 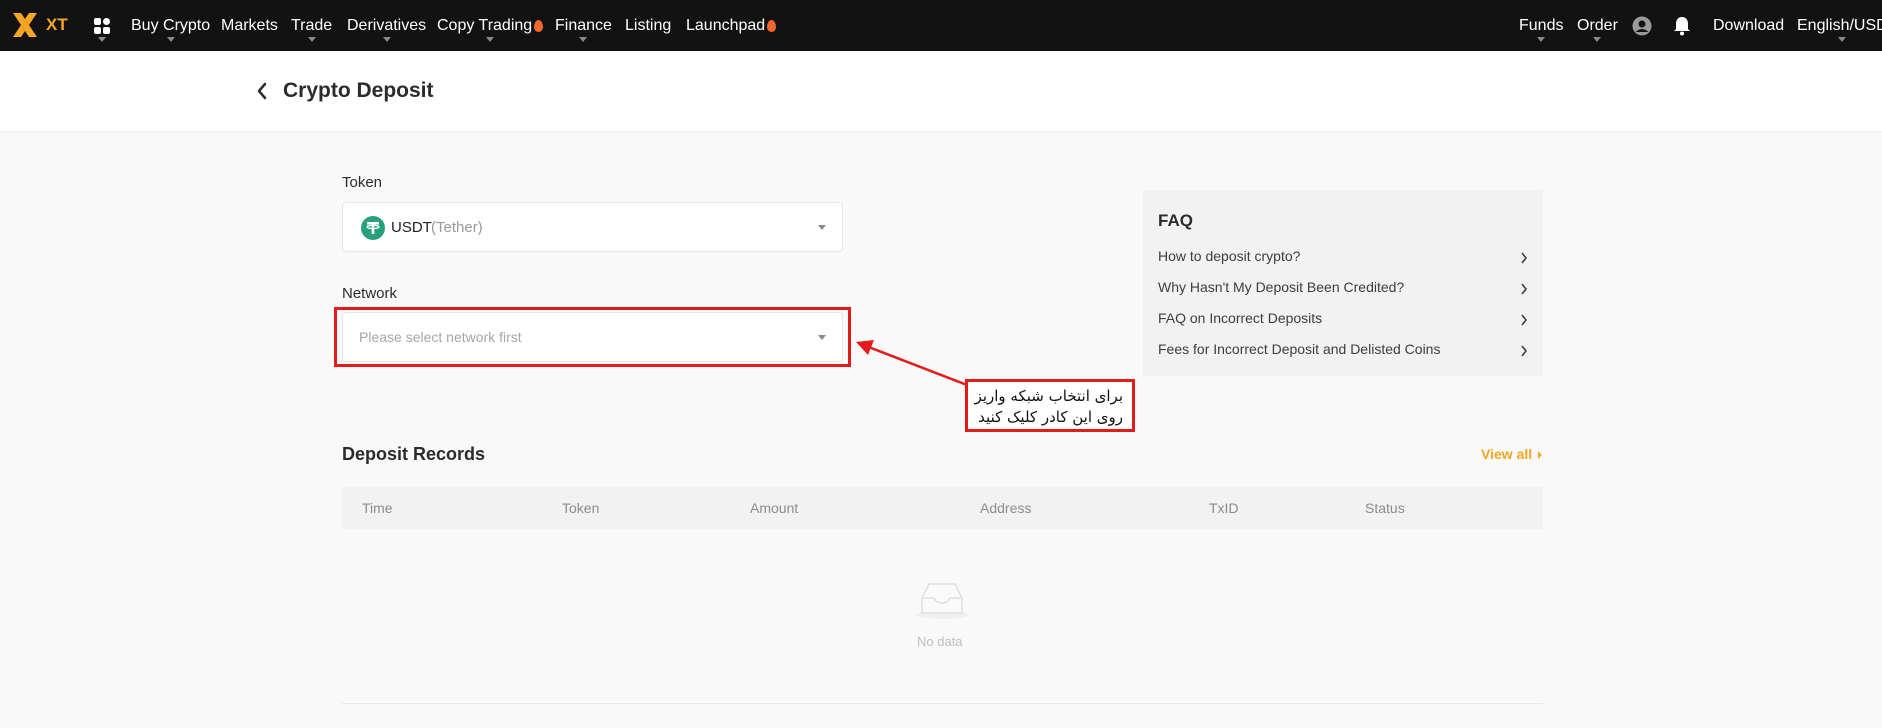 I want to click on language-label: English/USD, so click(x=1839, y=25).